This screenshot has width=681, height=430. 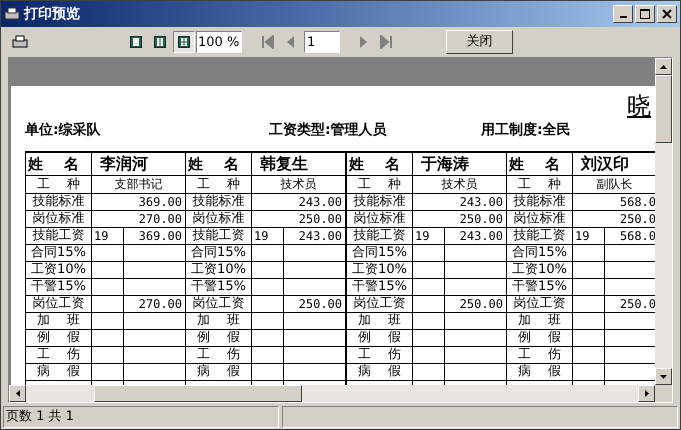 I want to click on right-arrow-icon, so click(x=646, y=393).